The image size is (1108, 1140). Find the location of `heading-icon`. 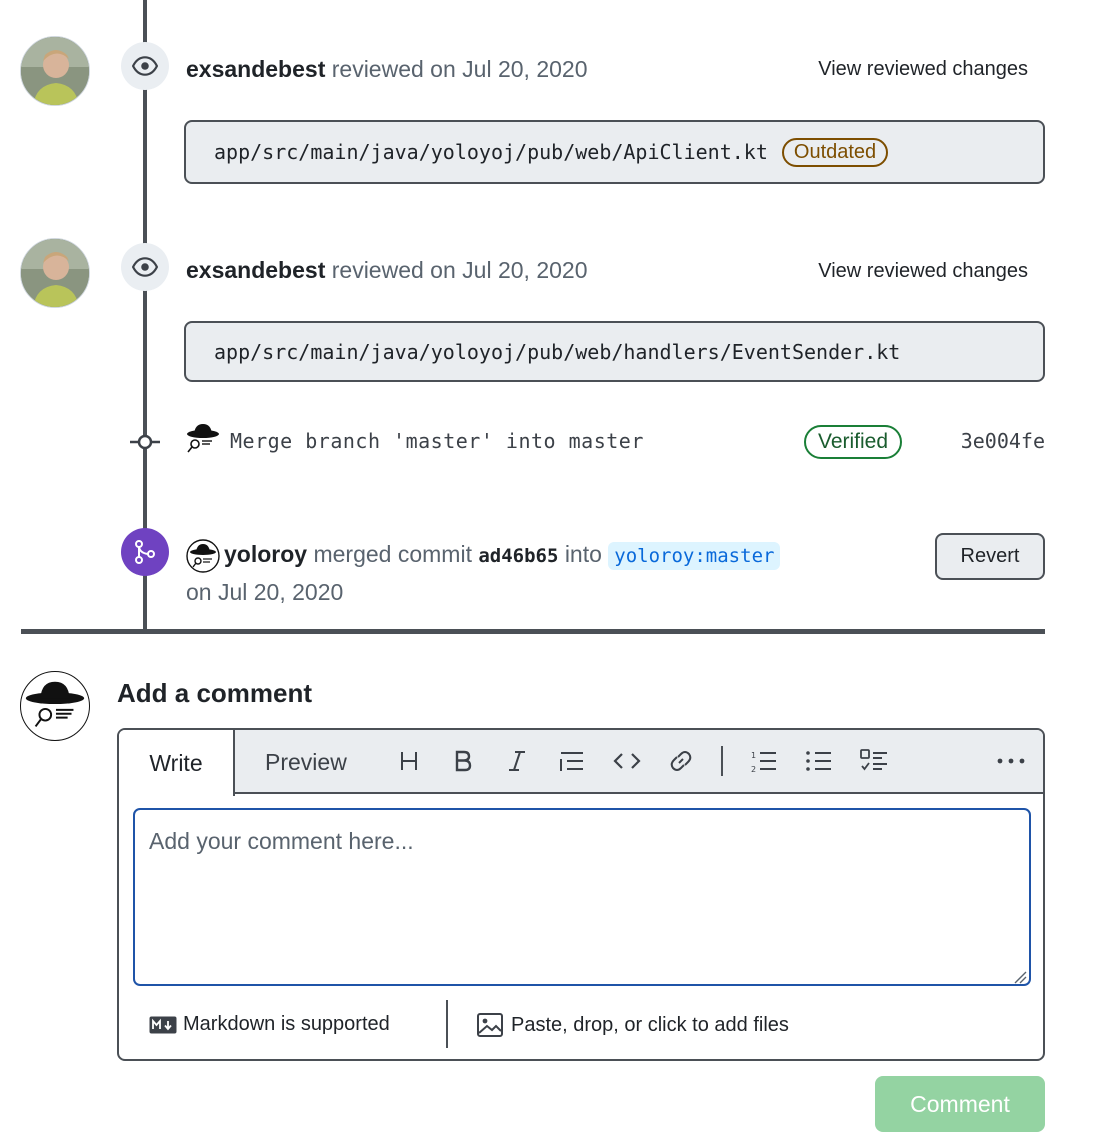

heading-icon is located at coordinates (409, 761).